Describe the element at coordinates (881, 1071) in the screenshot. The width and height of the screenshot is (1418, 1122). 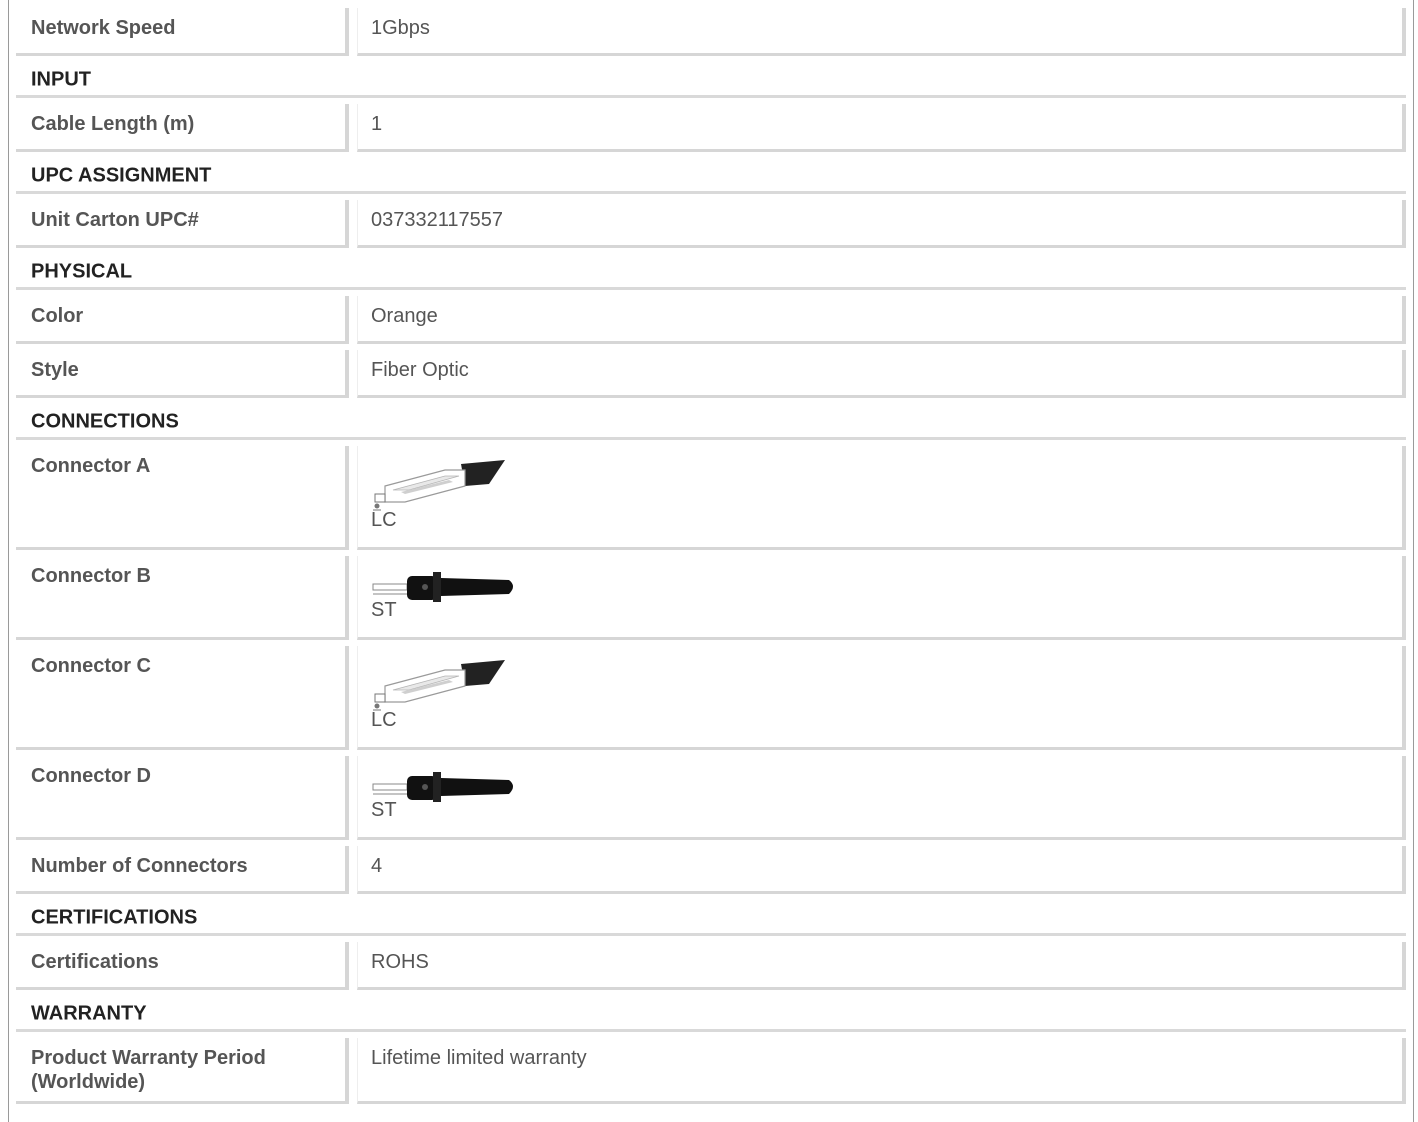
I see `spec-value: Lifetime limited warranty` at that location.